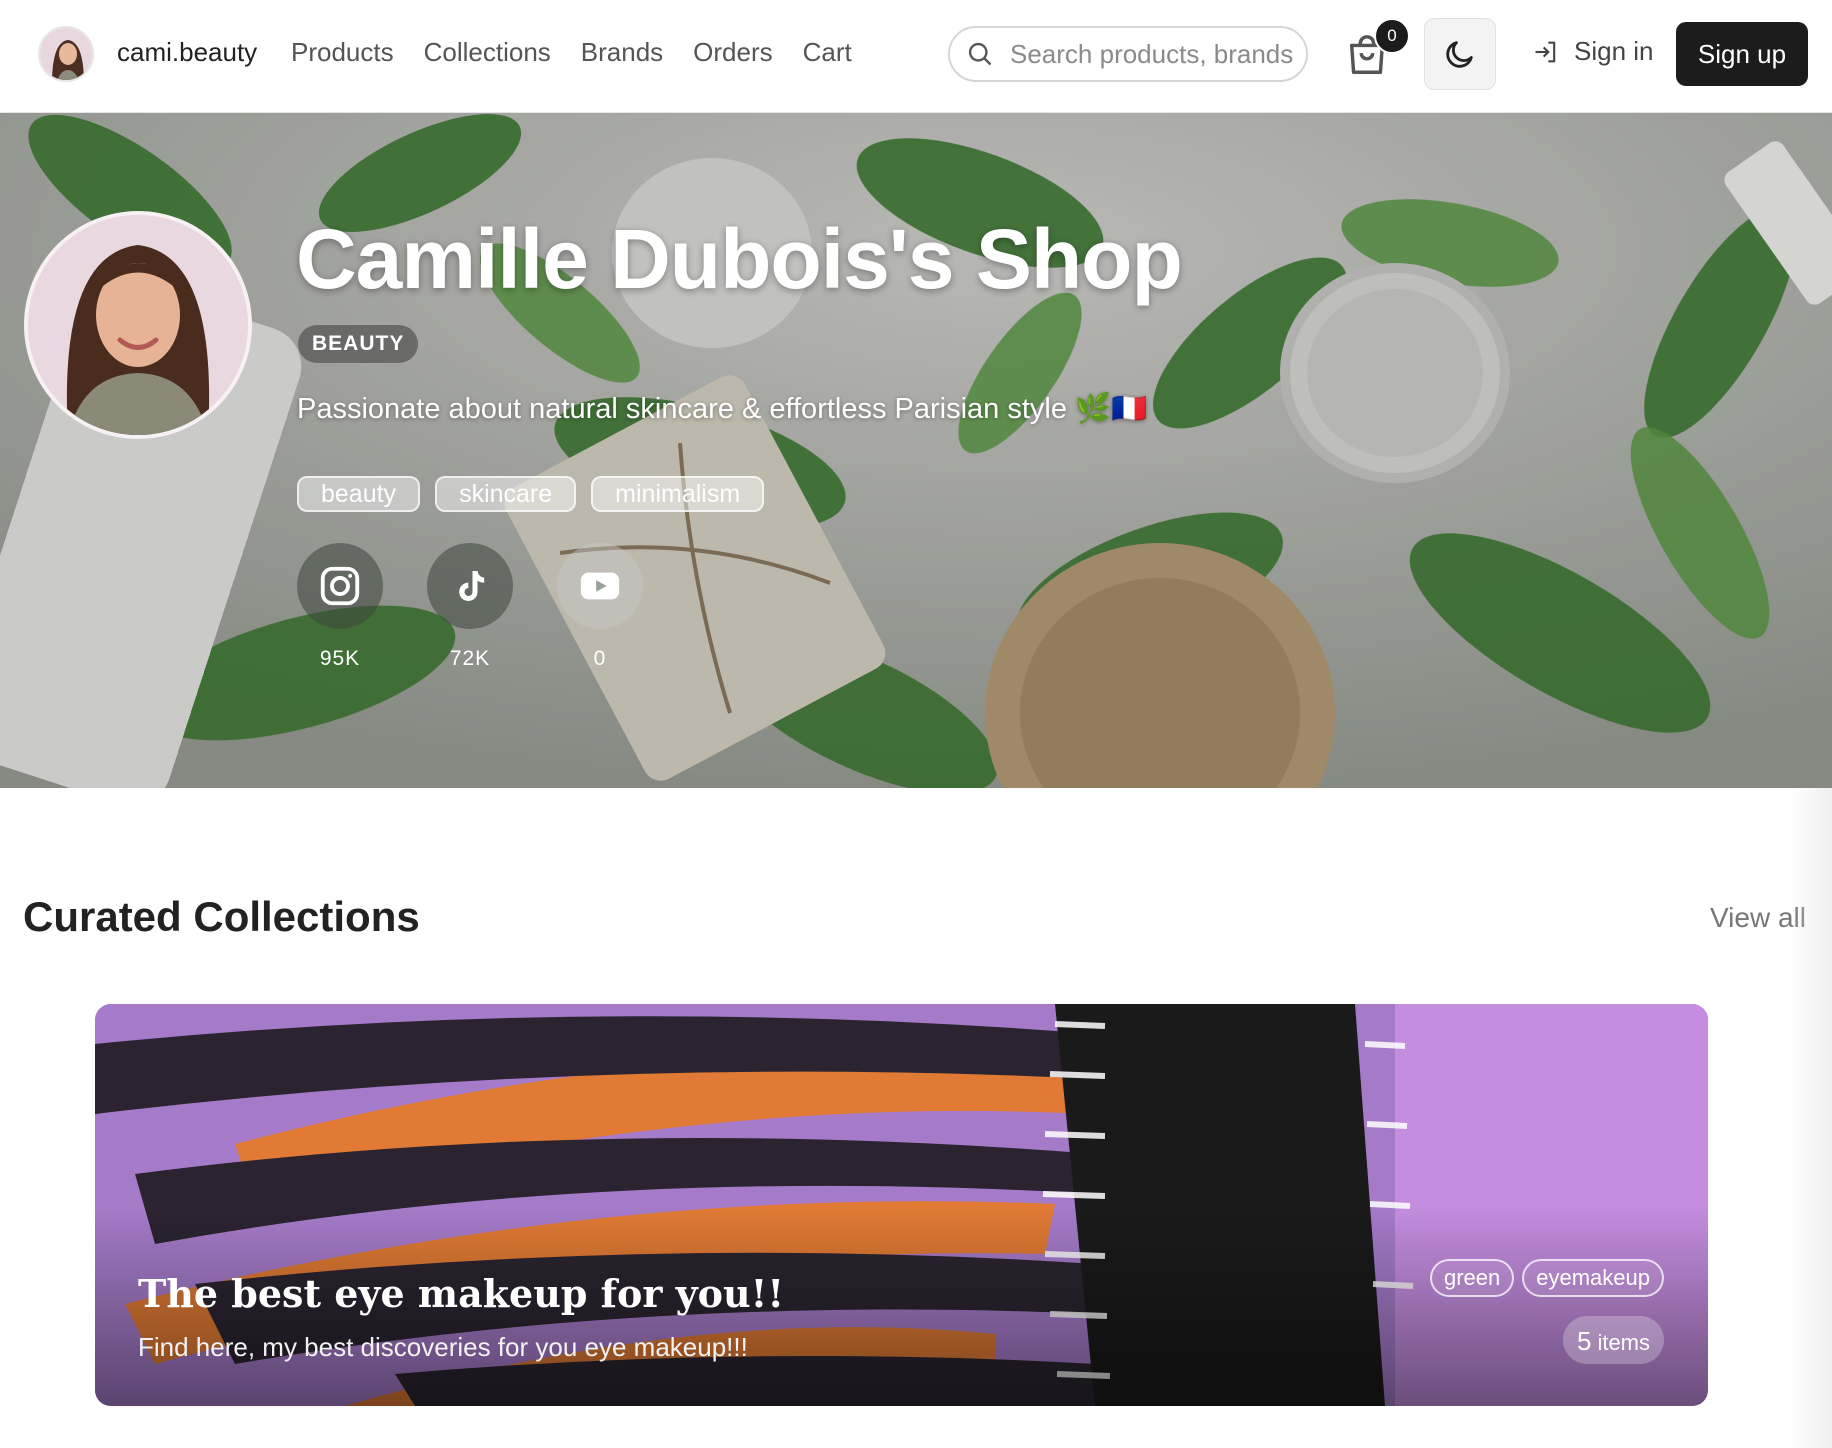 This screenshot has height=1448, width=1832. What do you see at coordinates (221, 916) in the screenshot?
I see `collections-section-title: Curated Collections` at bounding box center [221, 916].